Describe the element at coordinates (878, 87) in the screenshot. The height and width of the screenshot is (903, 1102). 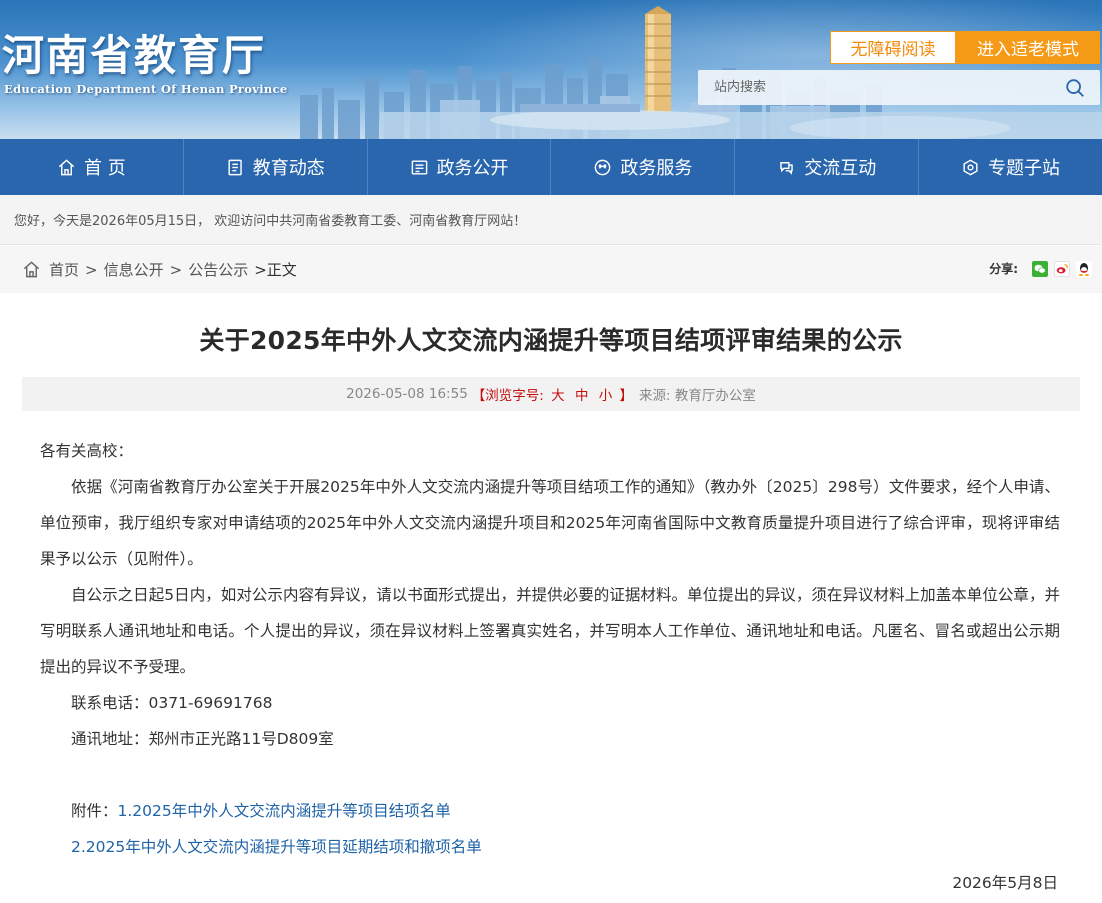
I see `search-input` at that location.